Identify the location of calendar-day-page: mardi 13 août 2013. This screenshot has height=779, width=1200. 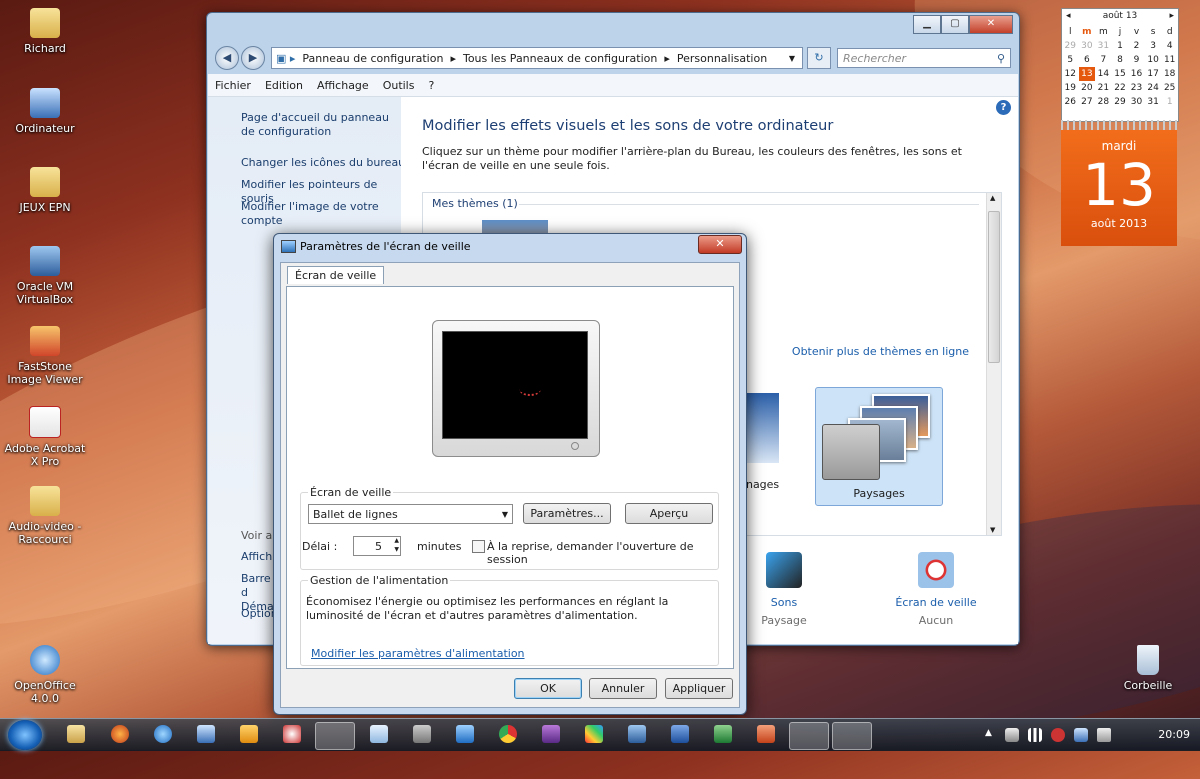
(1119, 188).